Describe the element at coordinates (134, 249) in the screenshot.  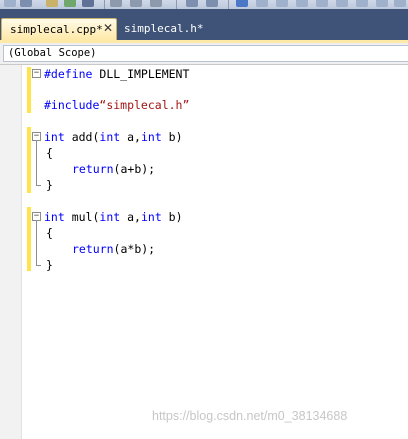
I see `code-text: (a*b);` at that location.